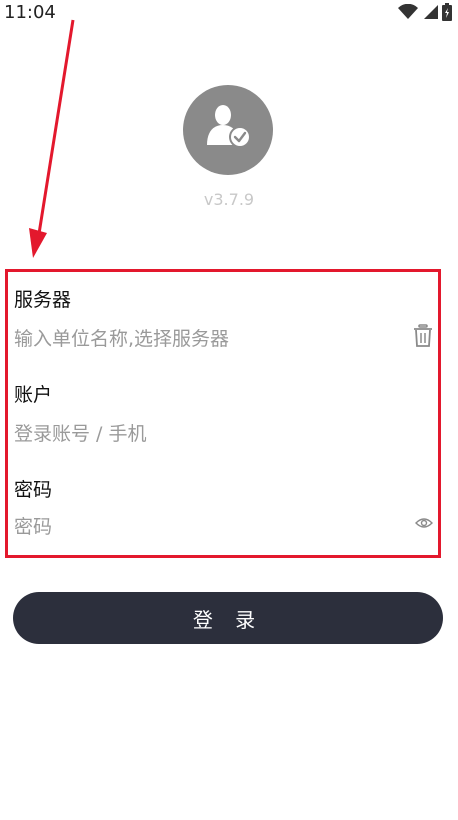 This screenshot has width=458, height=820. What do you see at coordinates (229, 126) in the screenshot?
I see `user-verified-icon` at bounding box center [229, 126].